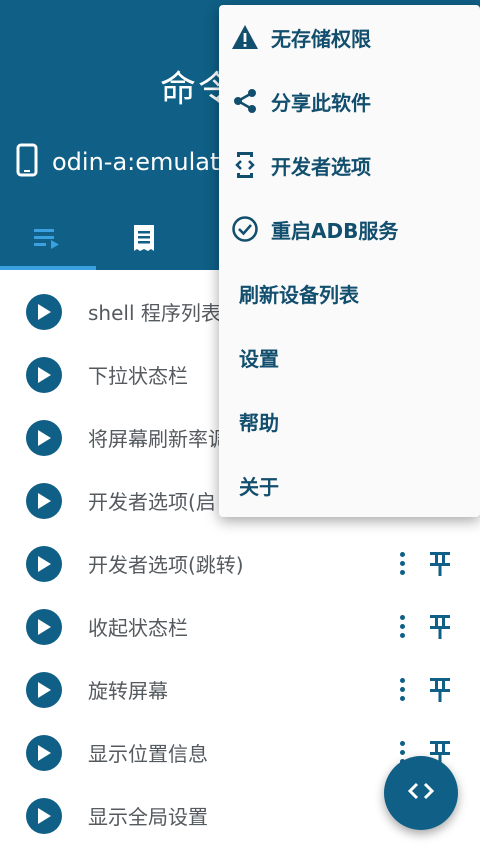 Image resolution: width=480 pixels, height=853 pixels. I want to click on menu-item-label: 设置, so click(259, 358).